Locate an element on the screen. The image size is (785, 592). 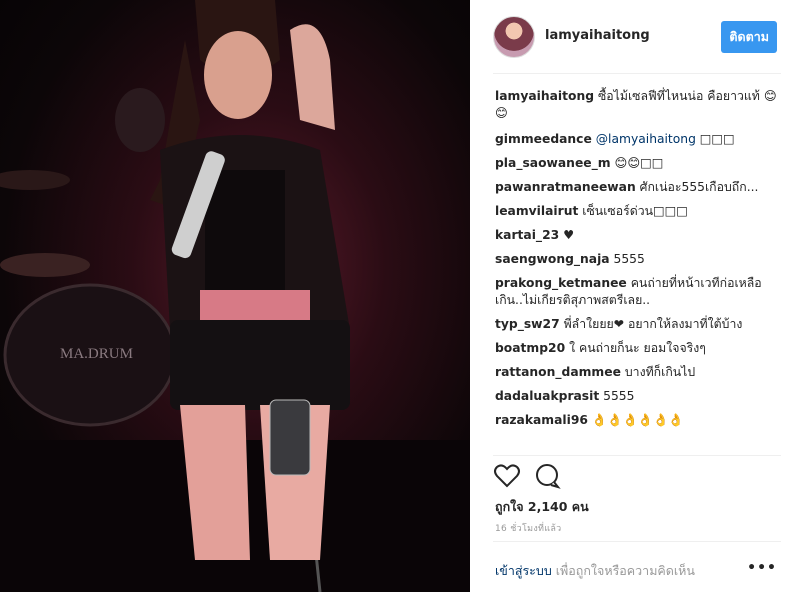
caption-username: lamyaihaitong is located at coordinates (544, 96).